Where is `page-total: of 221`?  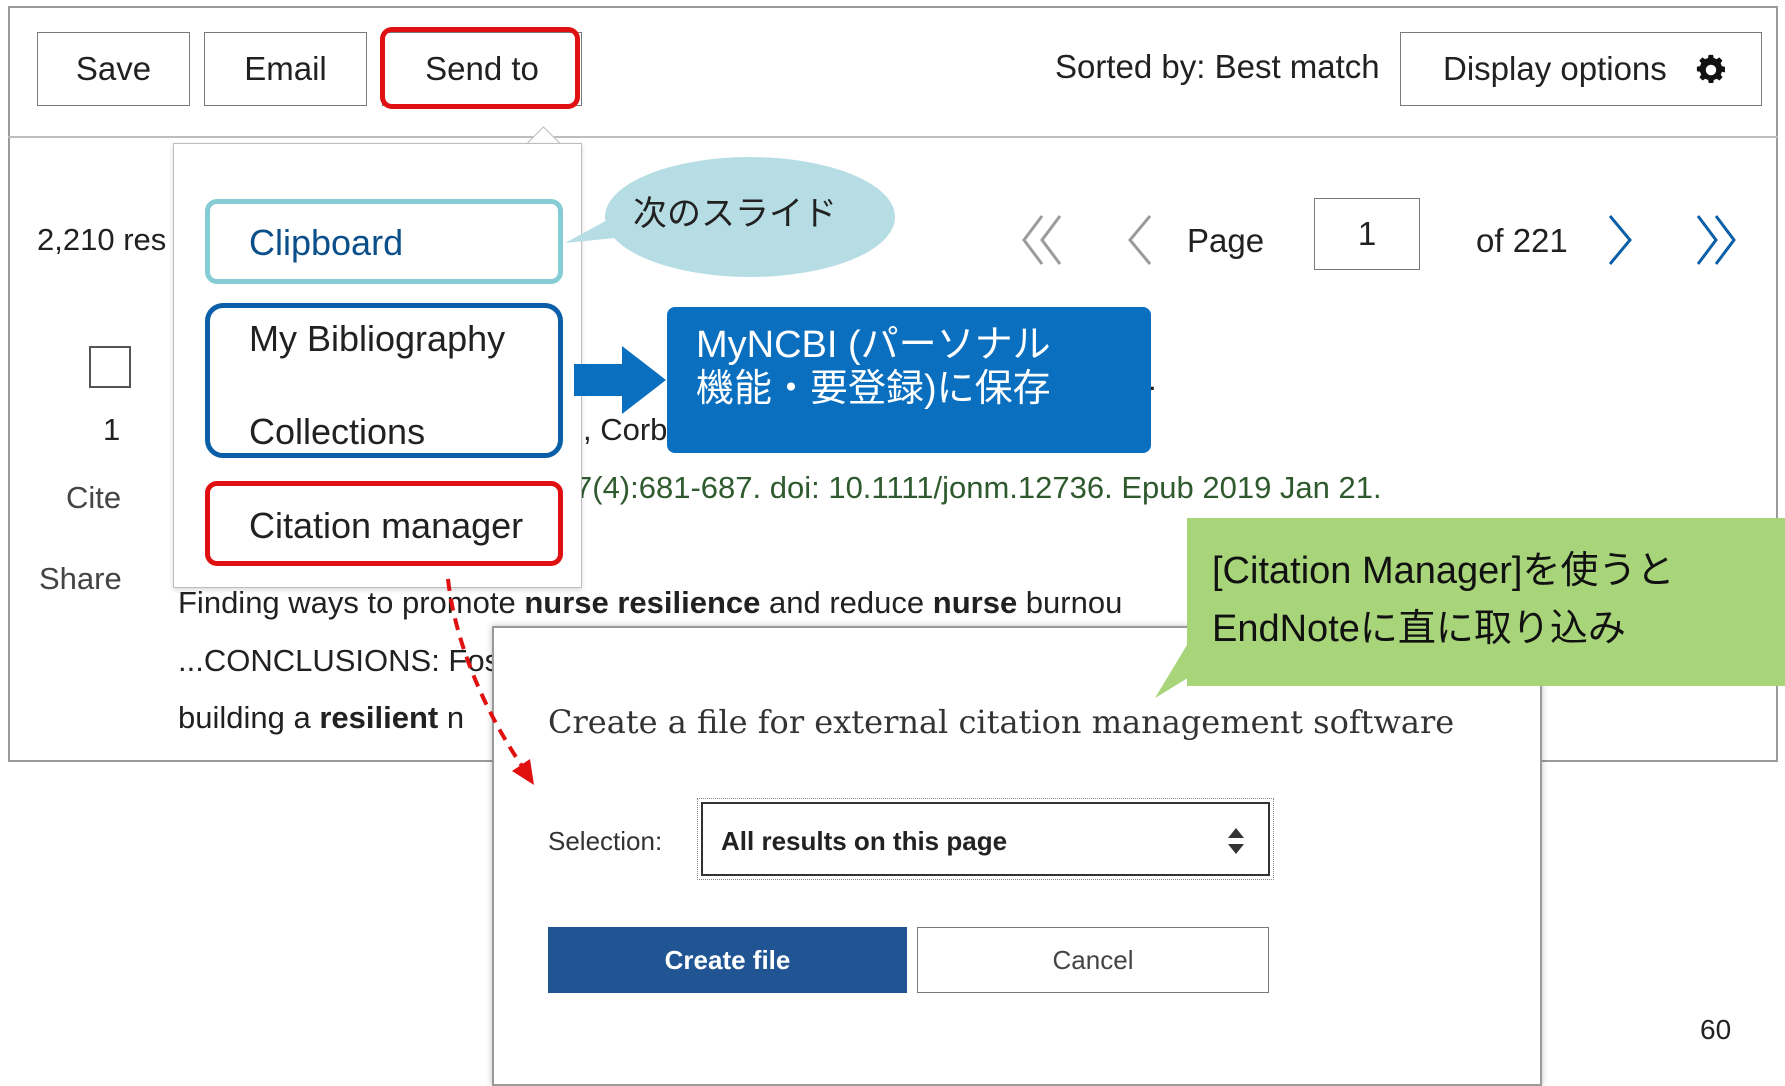 page-total: of 221 is located at coordinates (1522, 240).